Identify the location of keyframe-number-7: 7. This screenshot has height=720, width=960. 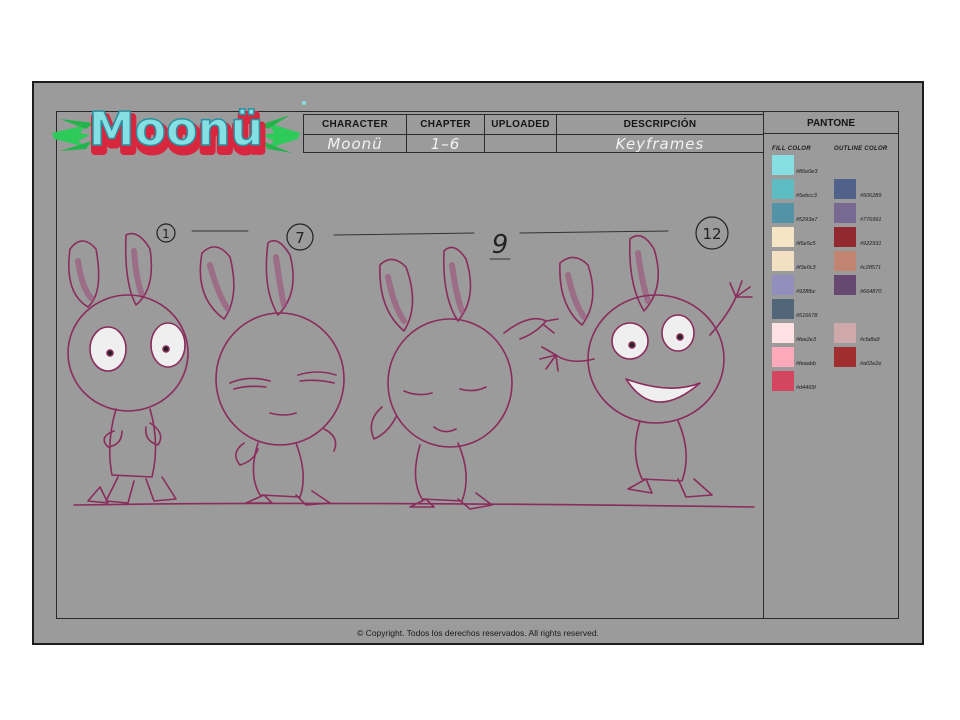
(300, 238).